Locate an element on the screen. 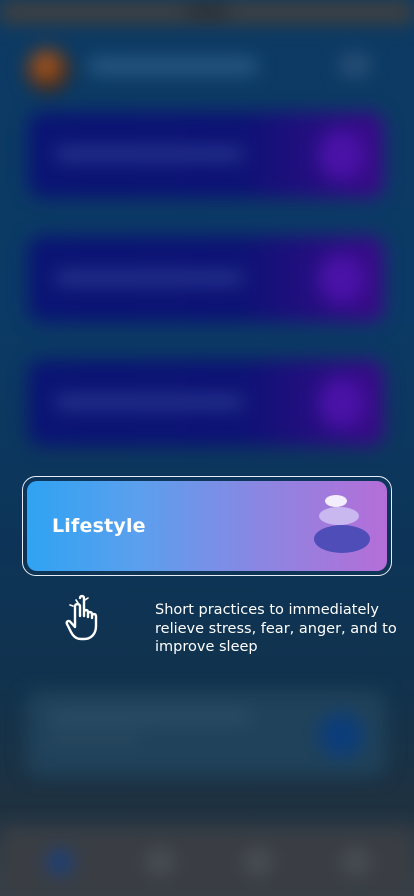  hand-pointer-icon is located at coordinates (81, 617).